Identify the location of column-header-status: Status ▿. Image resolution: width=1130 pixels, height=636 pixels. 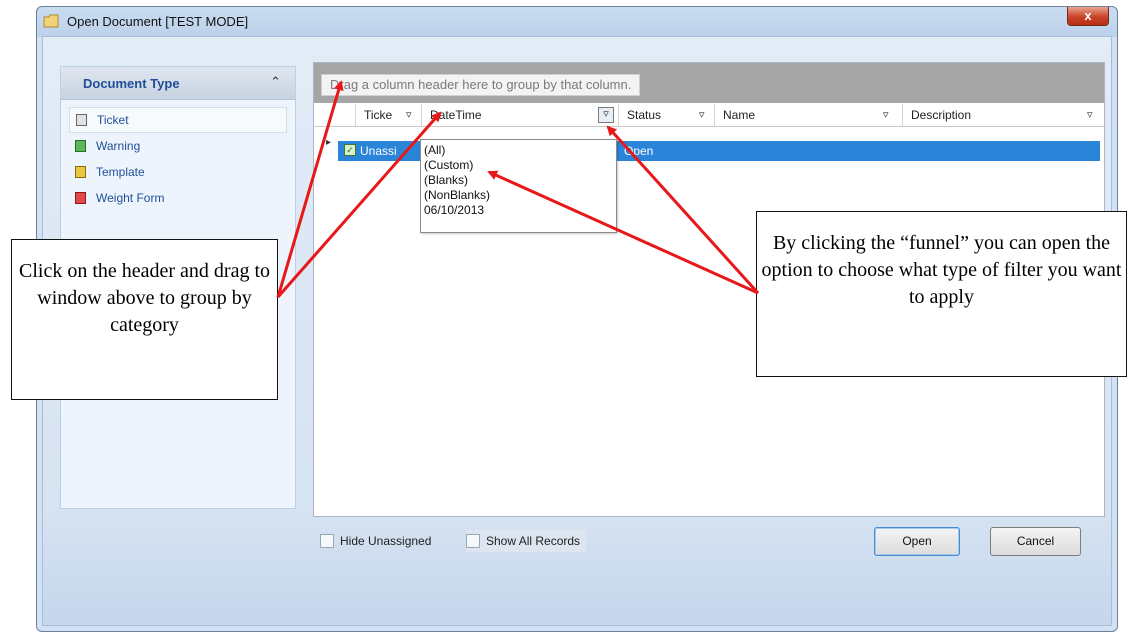
(667, 115).